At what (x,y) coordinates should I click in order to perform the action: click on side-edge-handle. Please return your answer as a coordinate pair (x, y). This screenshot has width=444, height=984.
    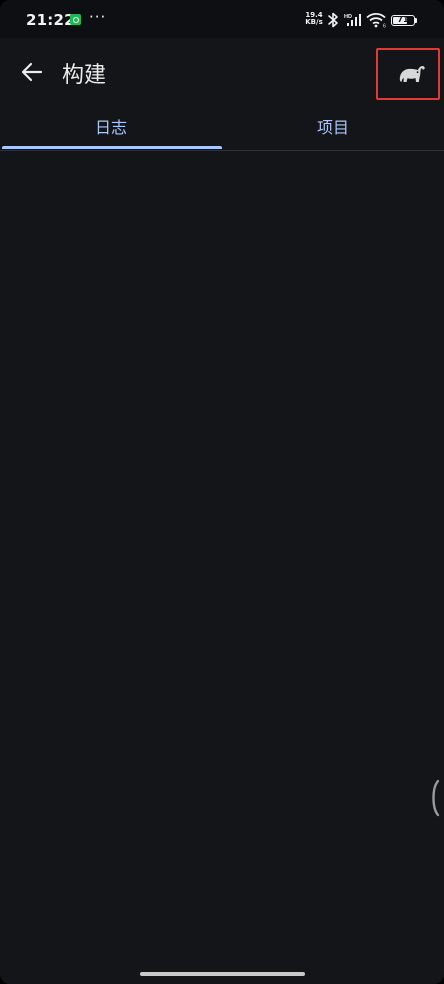
    Looking at the image, I should click on (435, 798).